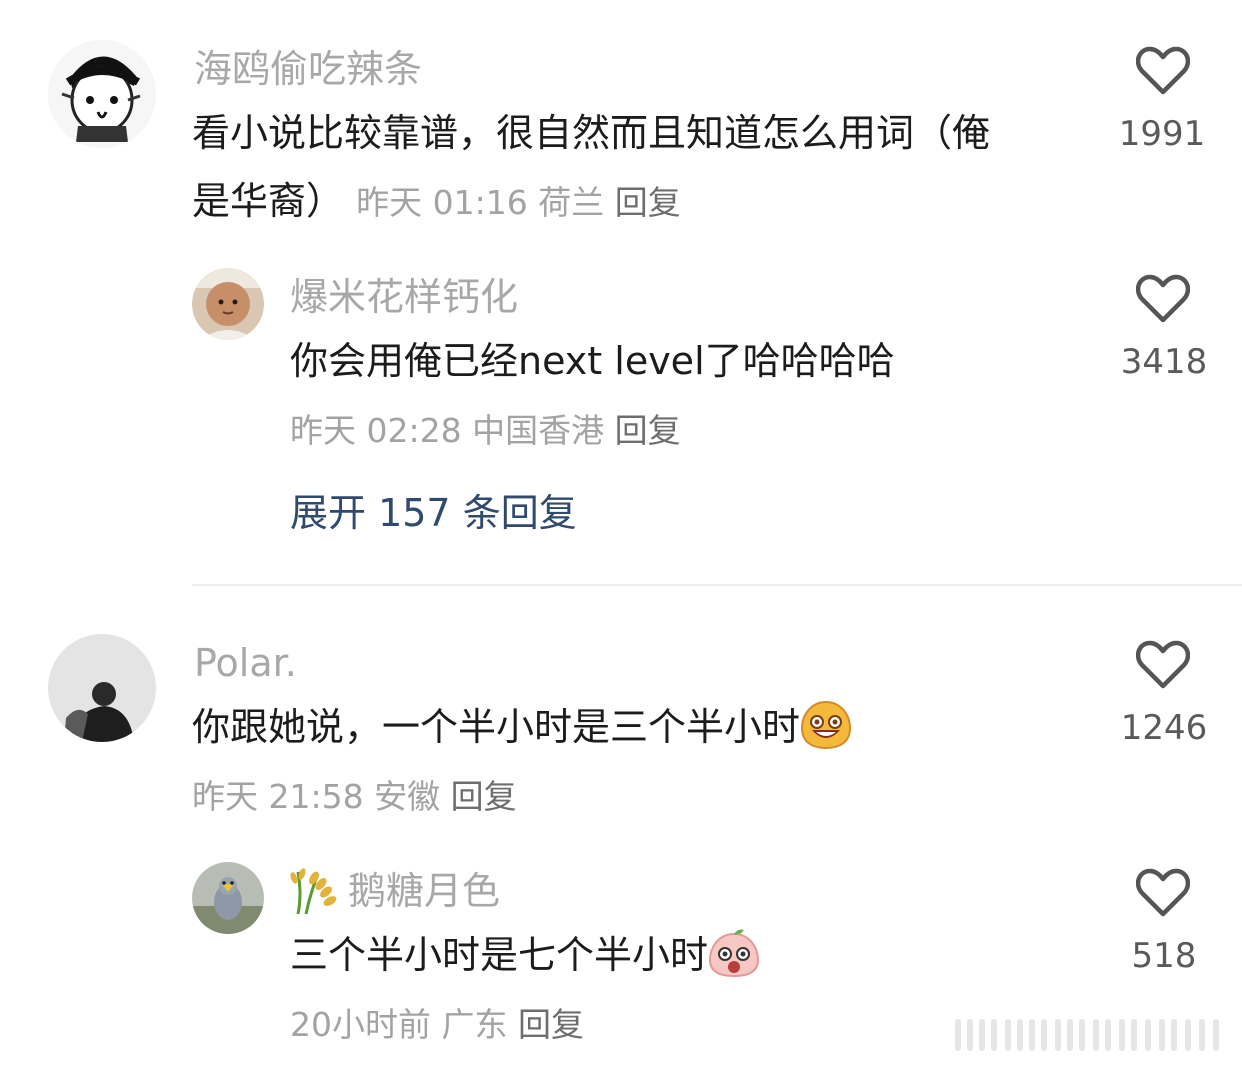 The height and width of the screenshot is (1066, 1242). Describe the element at coordinates (1164, 362) in the screenshot. I see `like-count: 3418` at that location.